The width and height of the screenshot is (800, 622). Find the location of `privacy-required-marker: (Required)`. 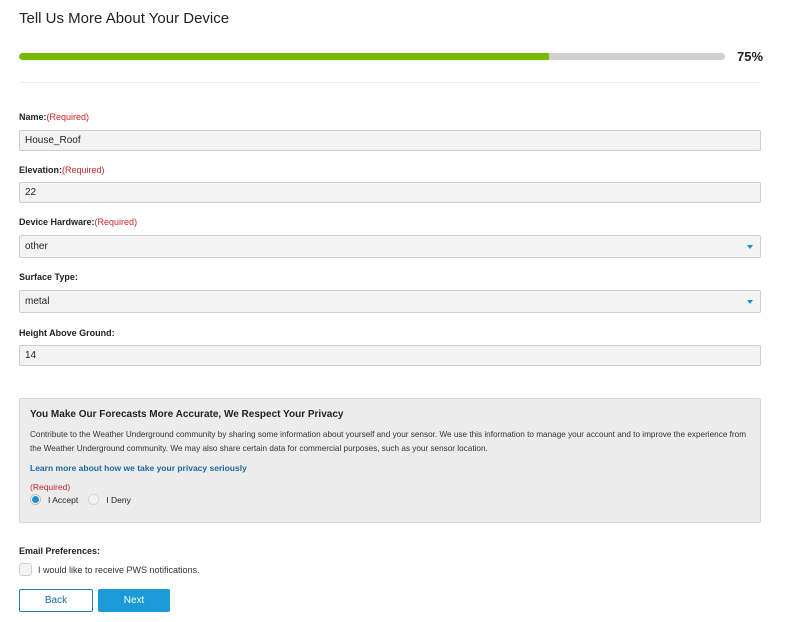

privacy-required-marker: (Required) is located at coordinates (50, 487).